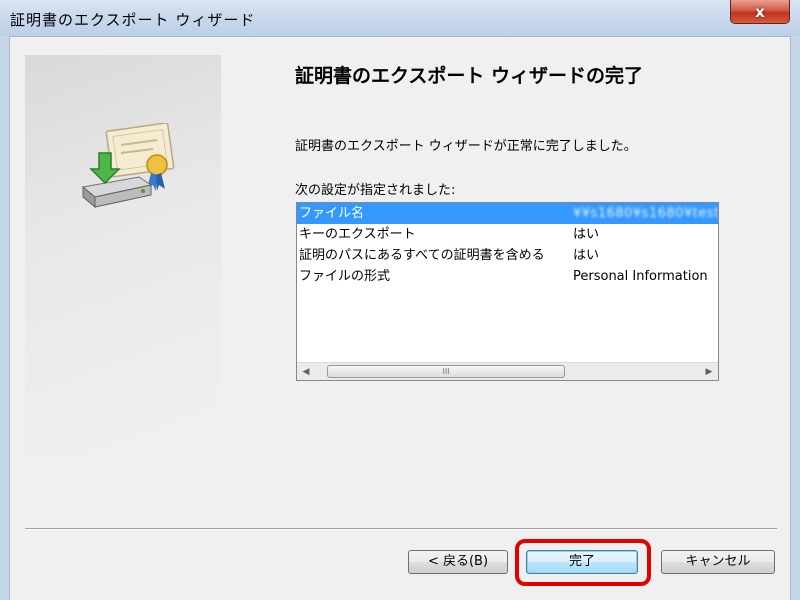 The image size is (800, 600). Describe the element at coordinates (5, 318) in the screenshot. I see `window-frame-left` at that location.